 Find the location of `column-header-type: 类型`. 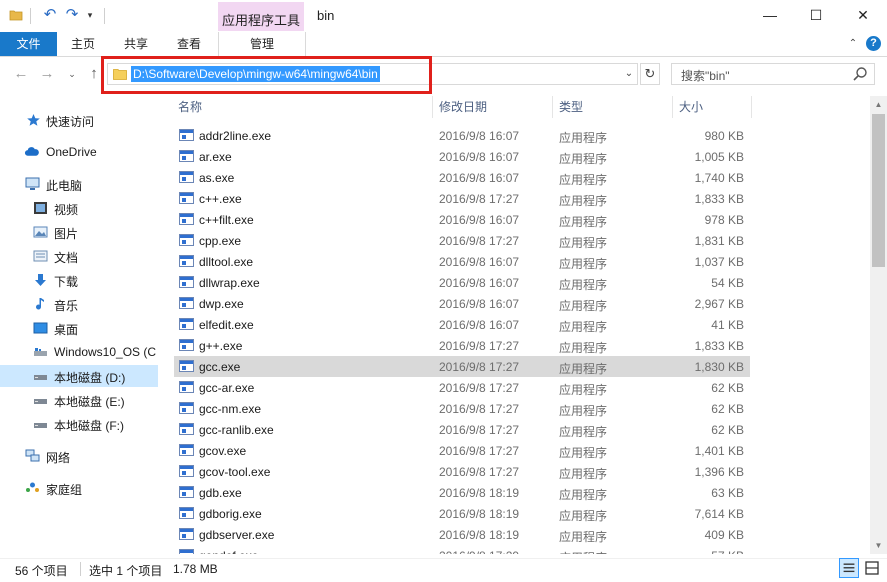

column-header-type: 类型 is located at coordinates (571, 107).